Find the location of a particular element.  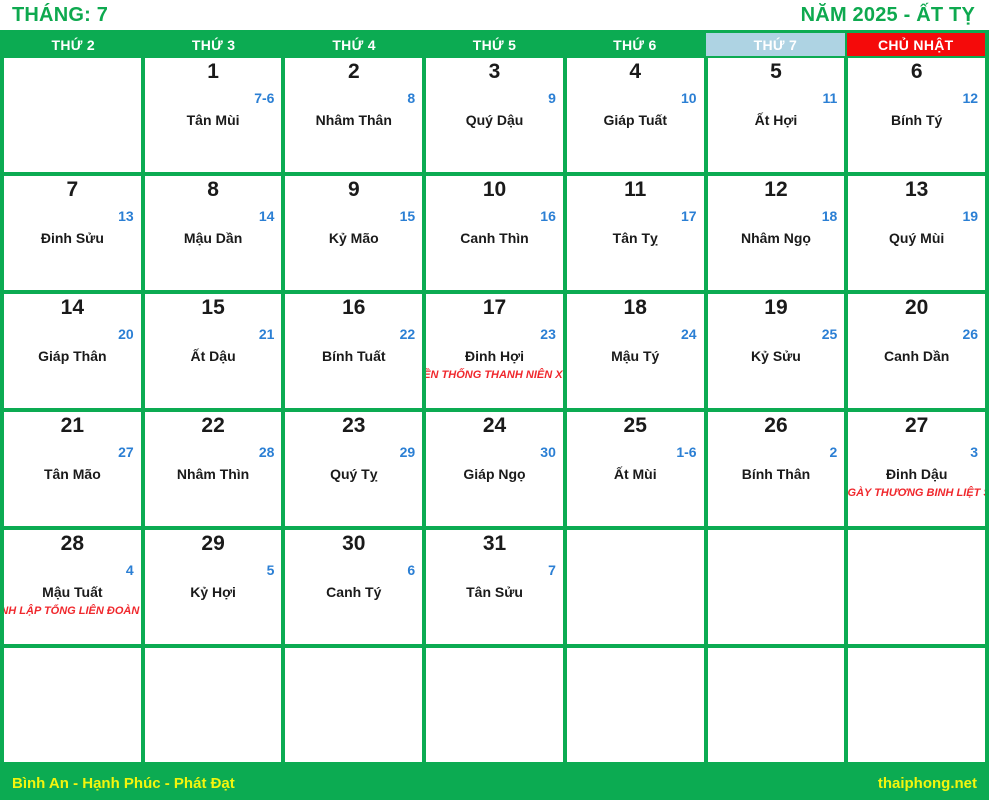

day-cell: 1 7-6 Tân Mùi is located at coordinates (213, 115).